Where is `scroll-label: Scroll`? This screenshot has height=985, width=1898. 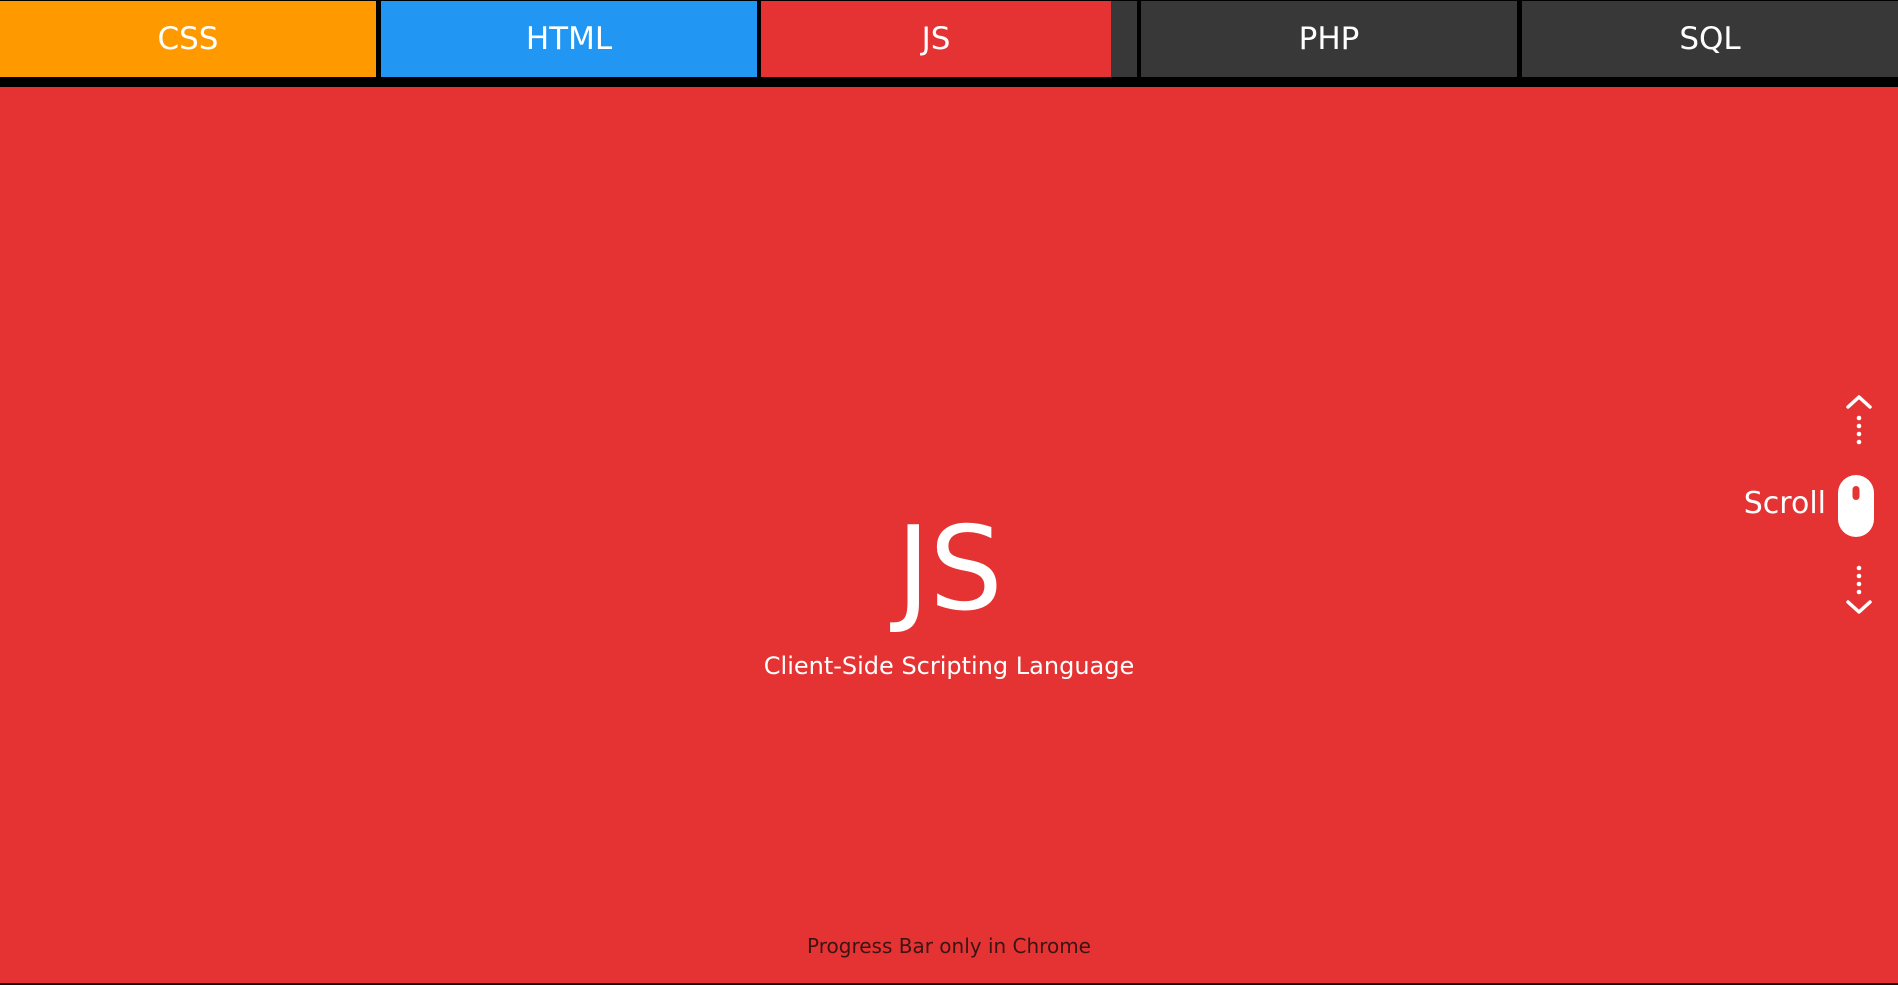
scroll-label: Scroll is located at coordinates (1784, 503).